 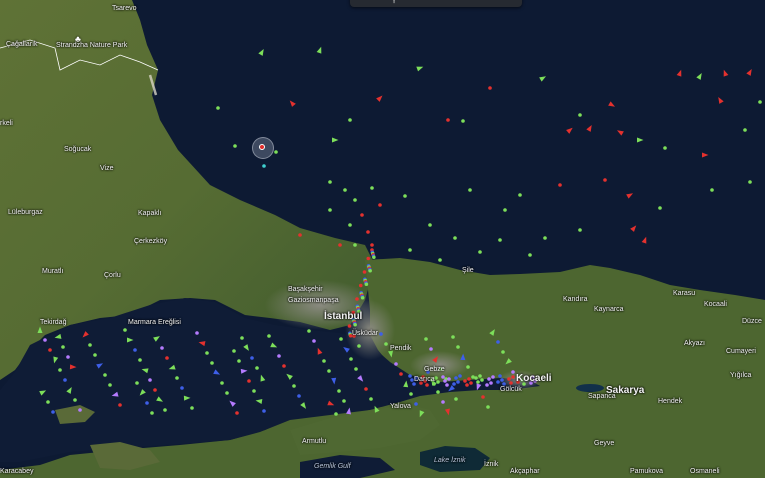 What do you see at coordinates (436, 3) in the screenshot?
I see `search-bar: ⚲` at bounding box center [436, 3].